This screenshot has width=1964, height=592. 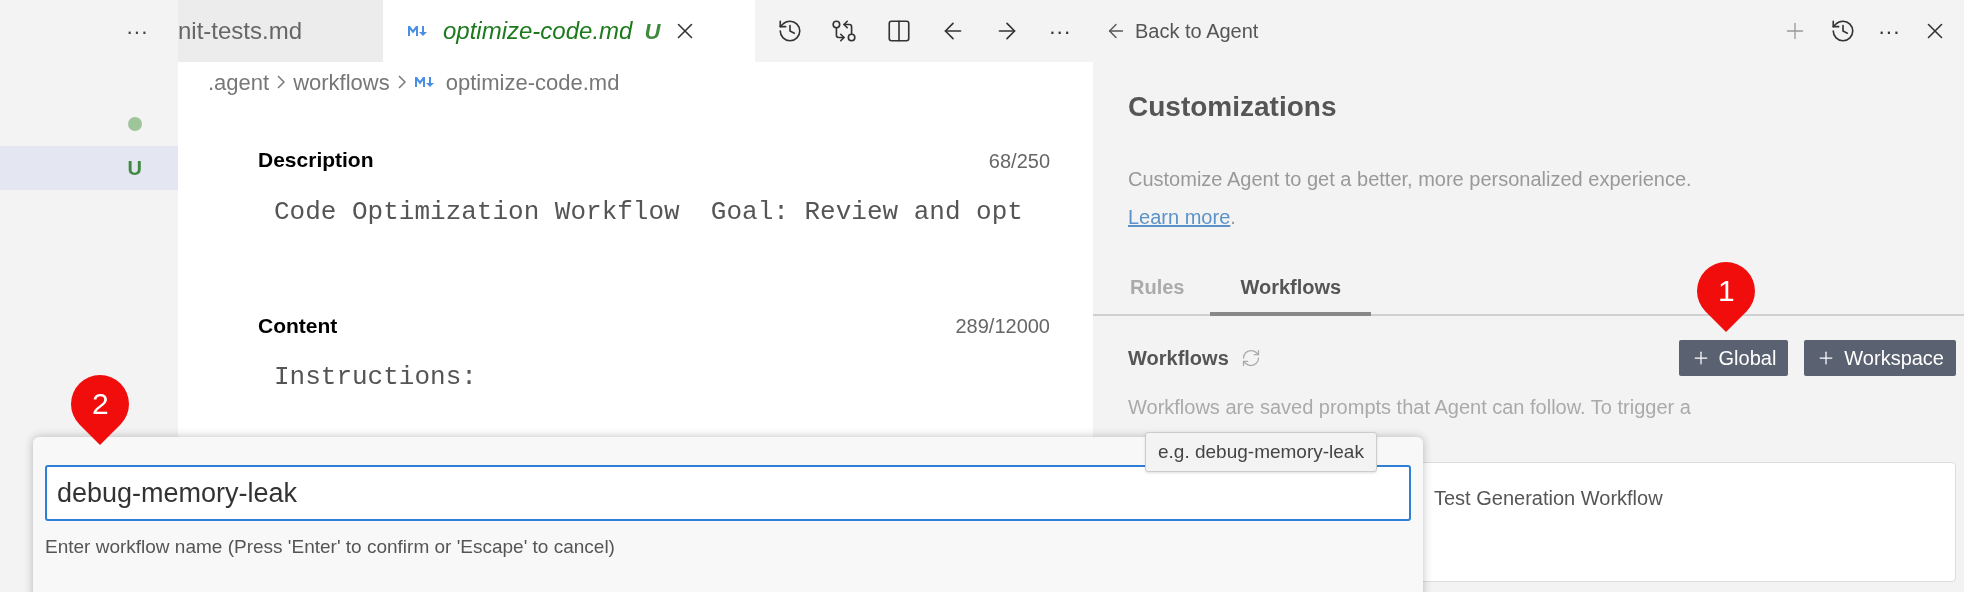 I want to click on editor-tab: optimize-code.md U, so click(x=569, y=31).